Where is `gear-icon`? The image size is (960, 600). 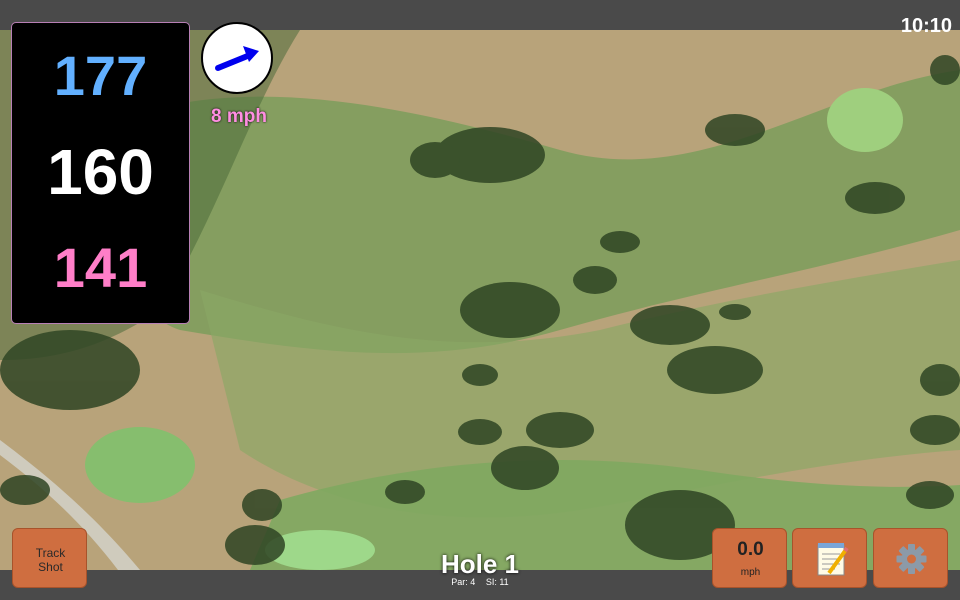 gear-icon is located at coordinates (911, 559).